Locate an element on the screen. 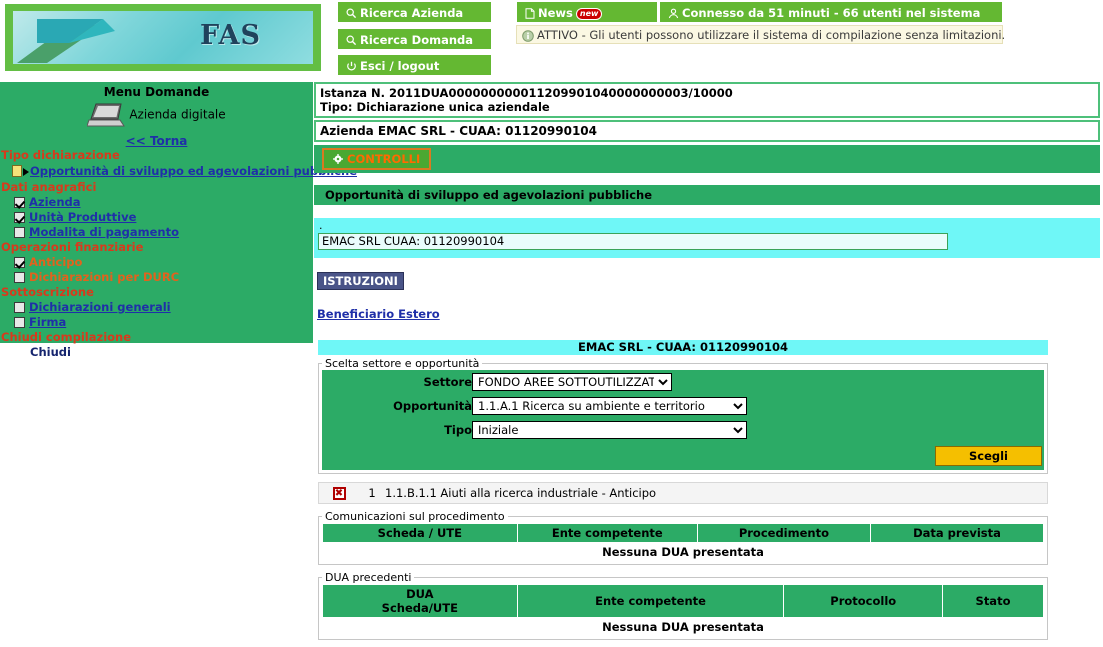  nav-ricerca-domanda-button: Ricerca Domanda is located at coordinates (414, 39).